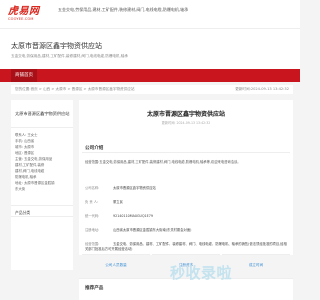  I want to click on company-intro-header: 公司介绍, so click(186, 147).